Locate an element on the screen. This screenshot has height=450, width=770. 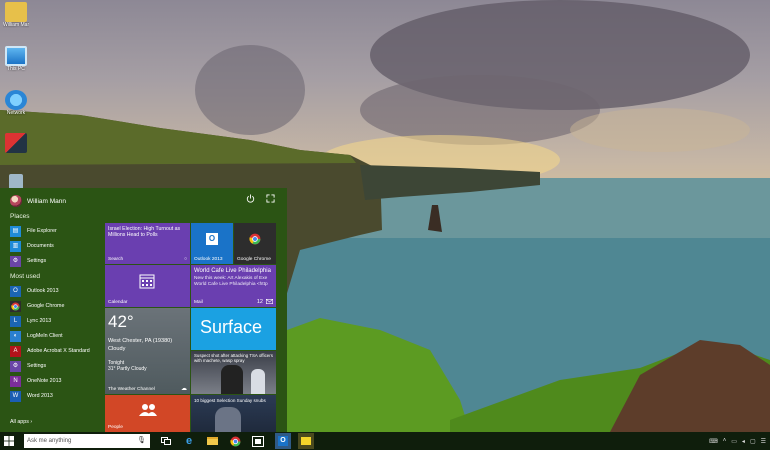
network-icon is located at coordinates (16, 100).